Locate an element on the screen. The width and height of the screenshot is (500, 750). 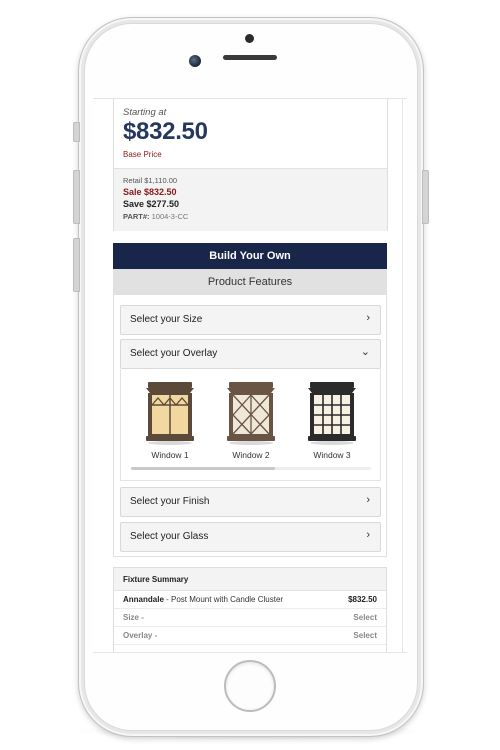
part-label: PART#: is located at coordinates (136, 216).